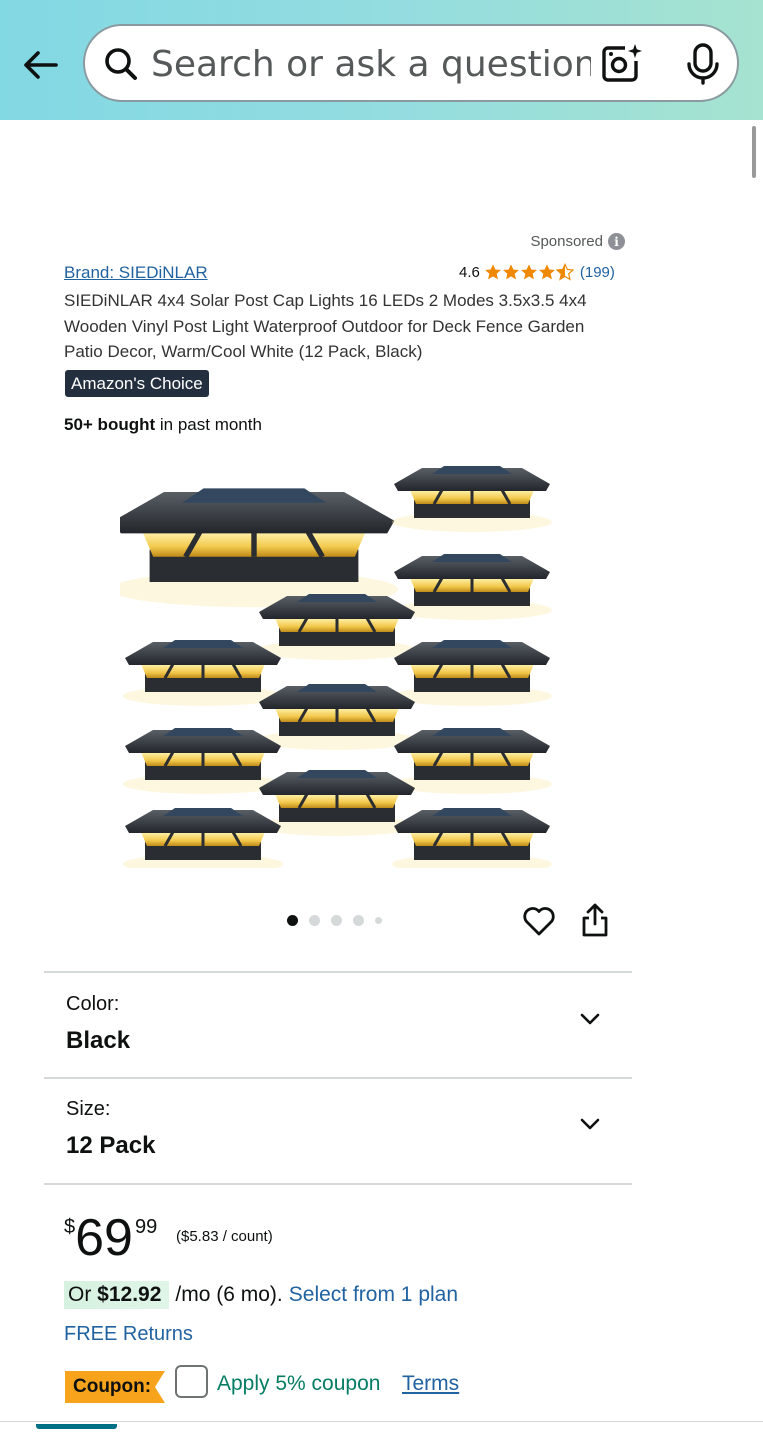 The image size is (763, 1440). What do you see at coordinates (111, 1145) in the screenshot?
I see `size-value: 12 Pack` at bounding box center [111, 1145].